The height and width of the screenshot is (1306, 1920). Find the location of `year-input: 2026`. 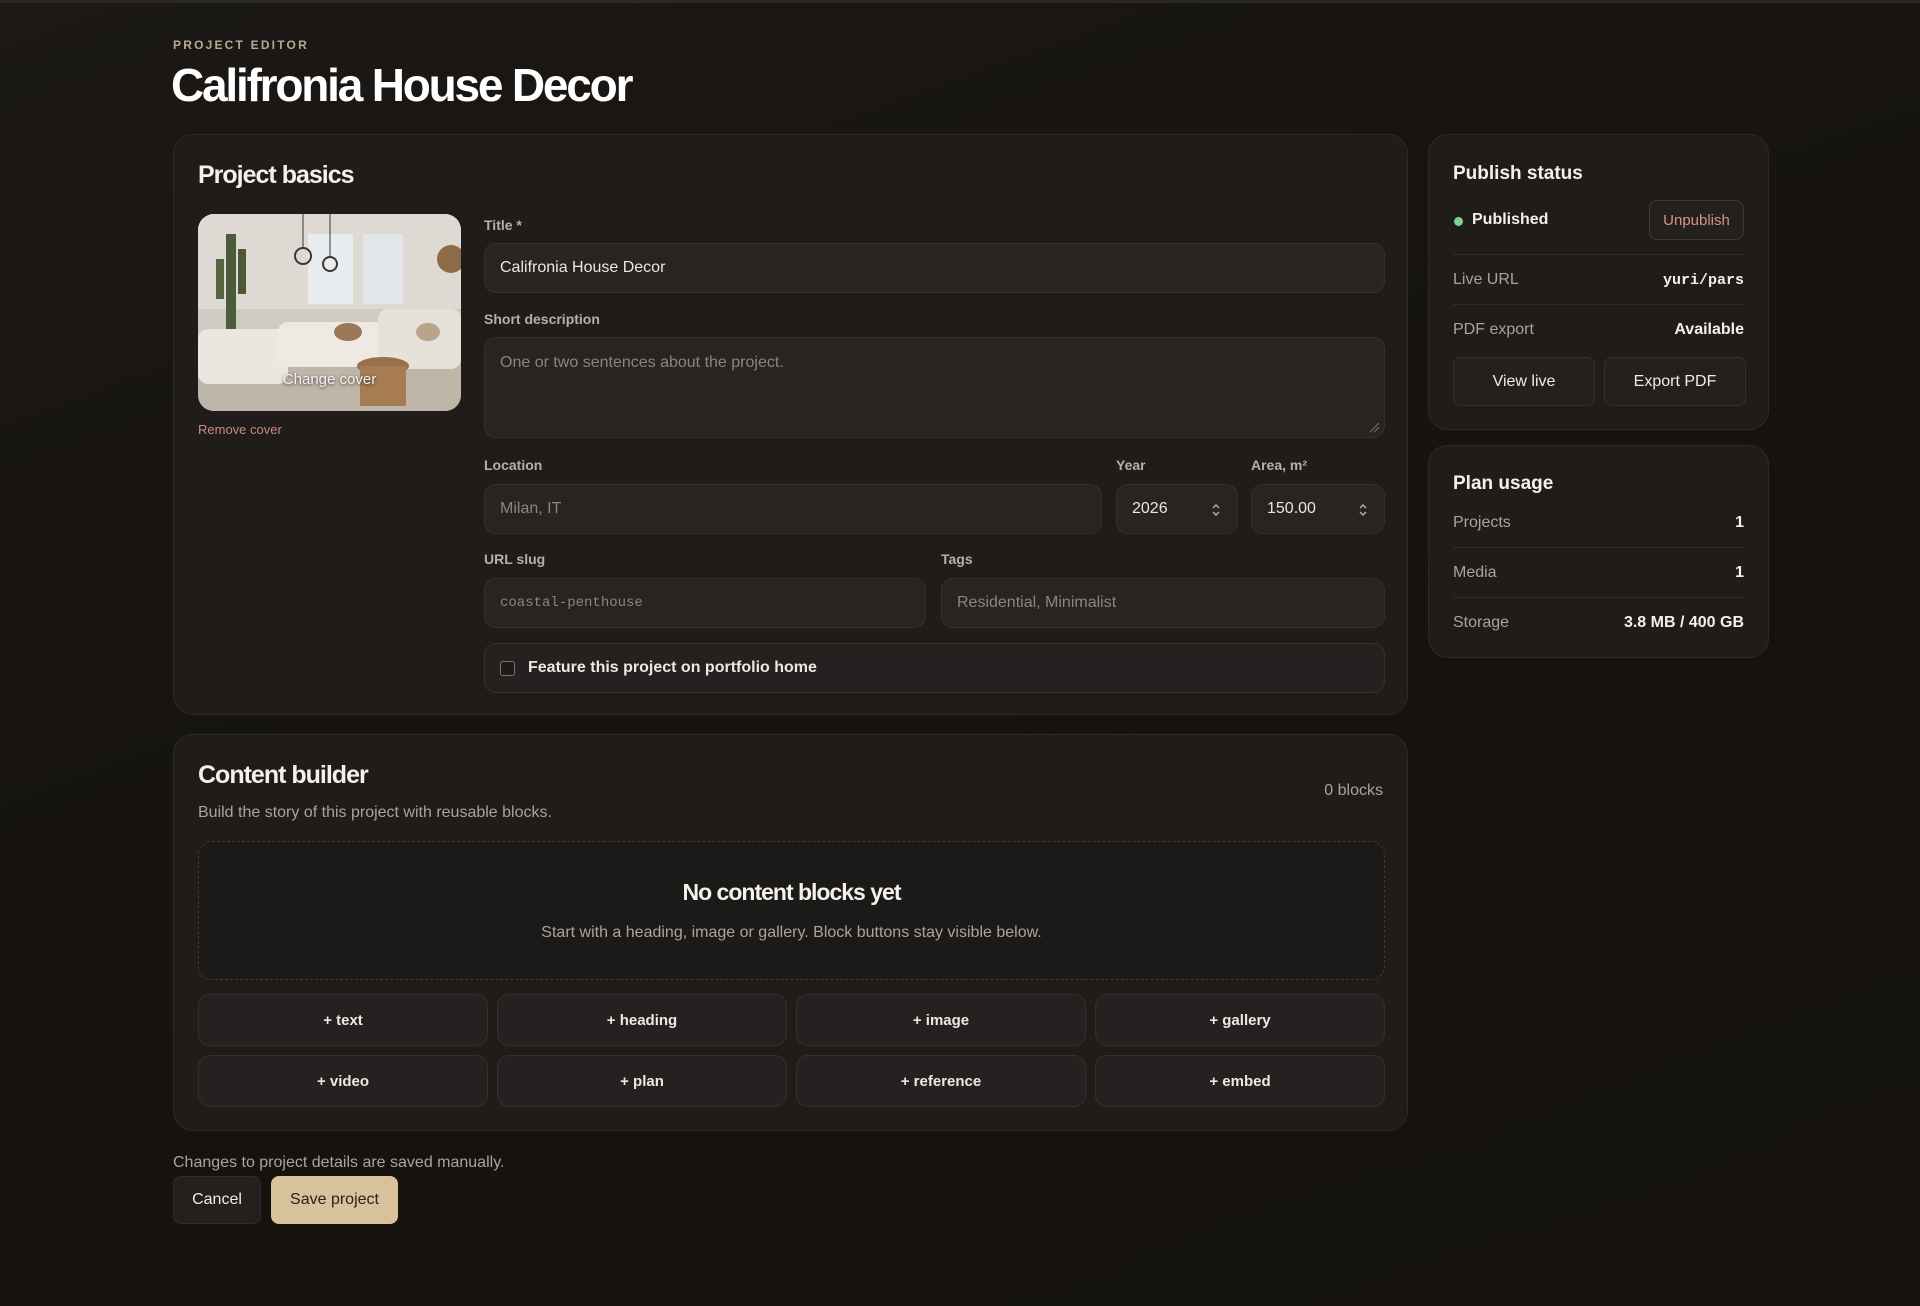

year-input: 2026 is located at coordinates (1177, 509).